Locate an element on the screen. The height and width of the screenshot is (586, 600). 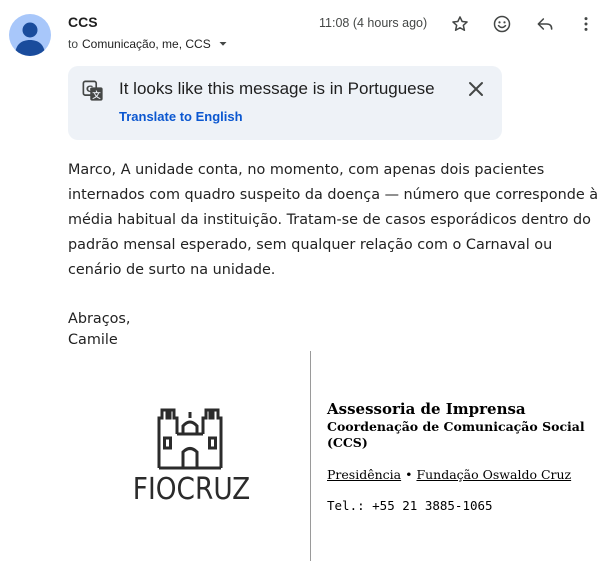
to-label: to is located at coordinates (73, 44).